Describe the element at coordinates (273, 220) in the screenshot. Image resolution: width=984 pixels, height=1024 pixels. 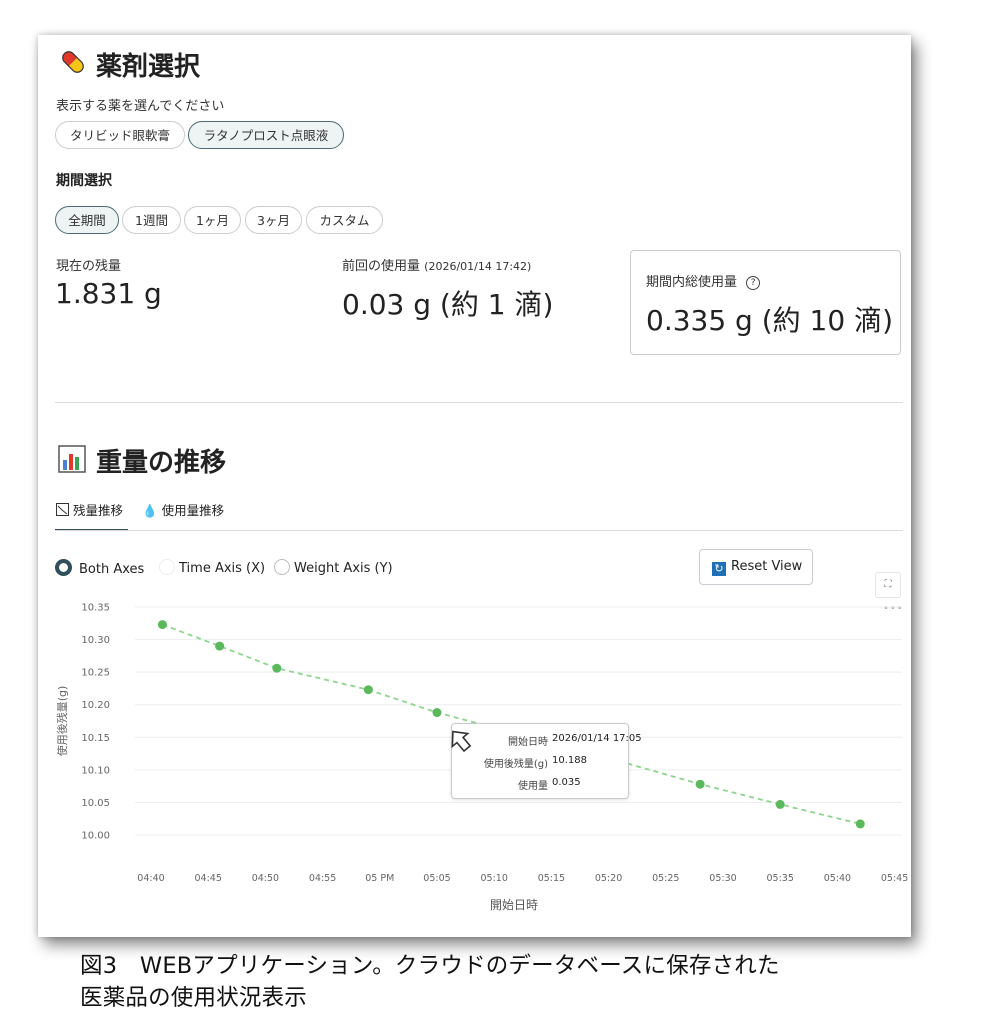
I see `period-3month: 3ヶ月` at that location.